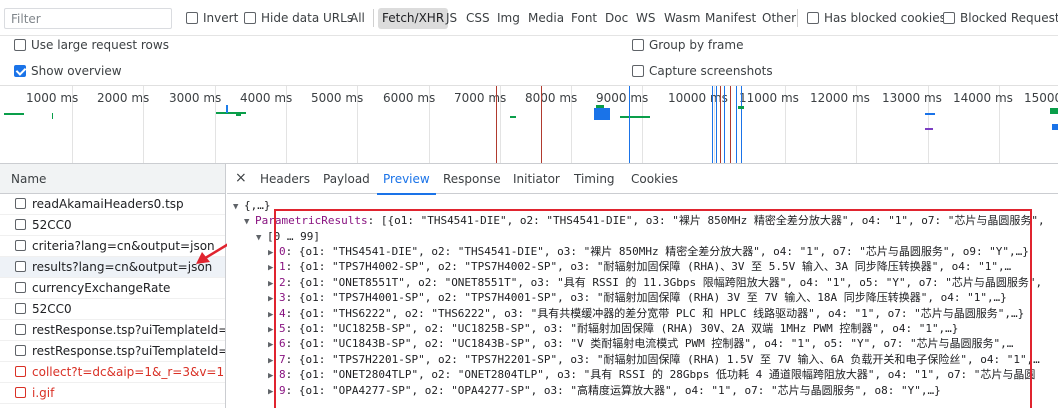  What do you see at coordinates (192, 18) in the screenshot?
I see `invert-checkbox-box` at bounding box center [192, 18].